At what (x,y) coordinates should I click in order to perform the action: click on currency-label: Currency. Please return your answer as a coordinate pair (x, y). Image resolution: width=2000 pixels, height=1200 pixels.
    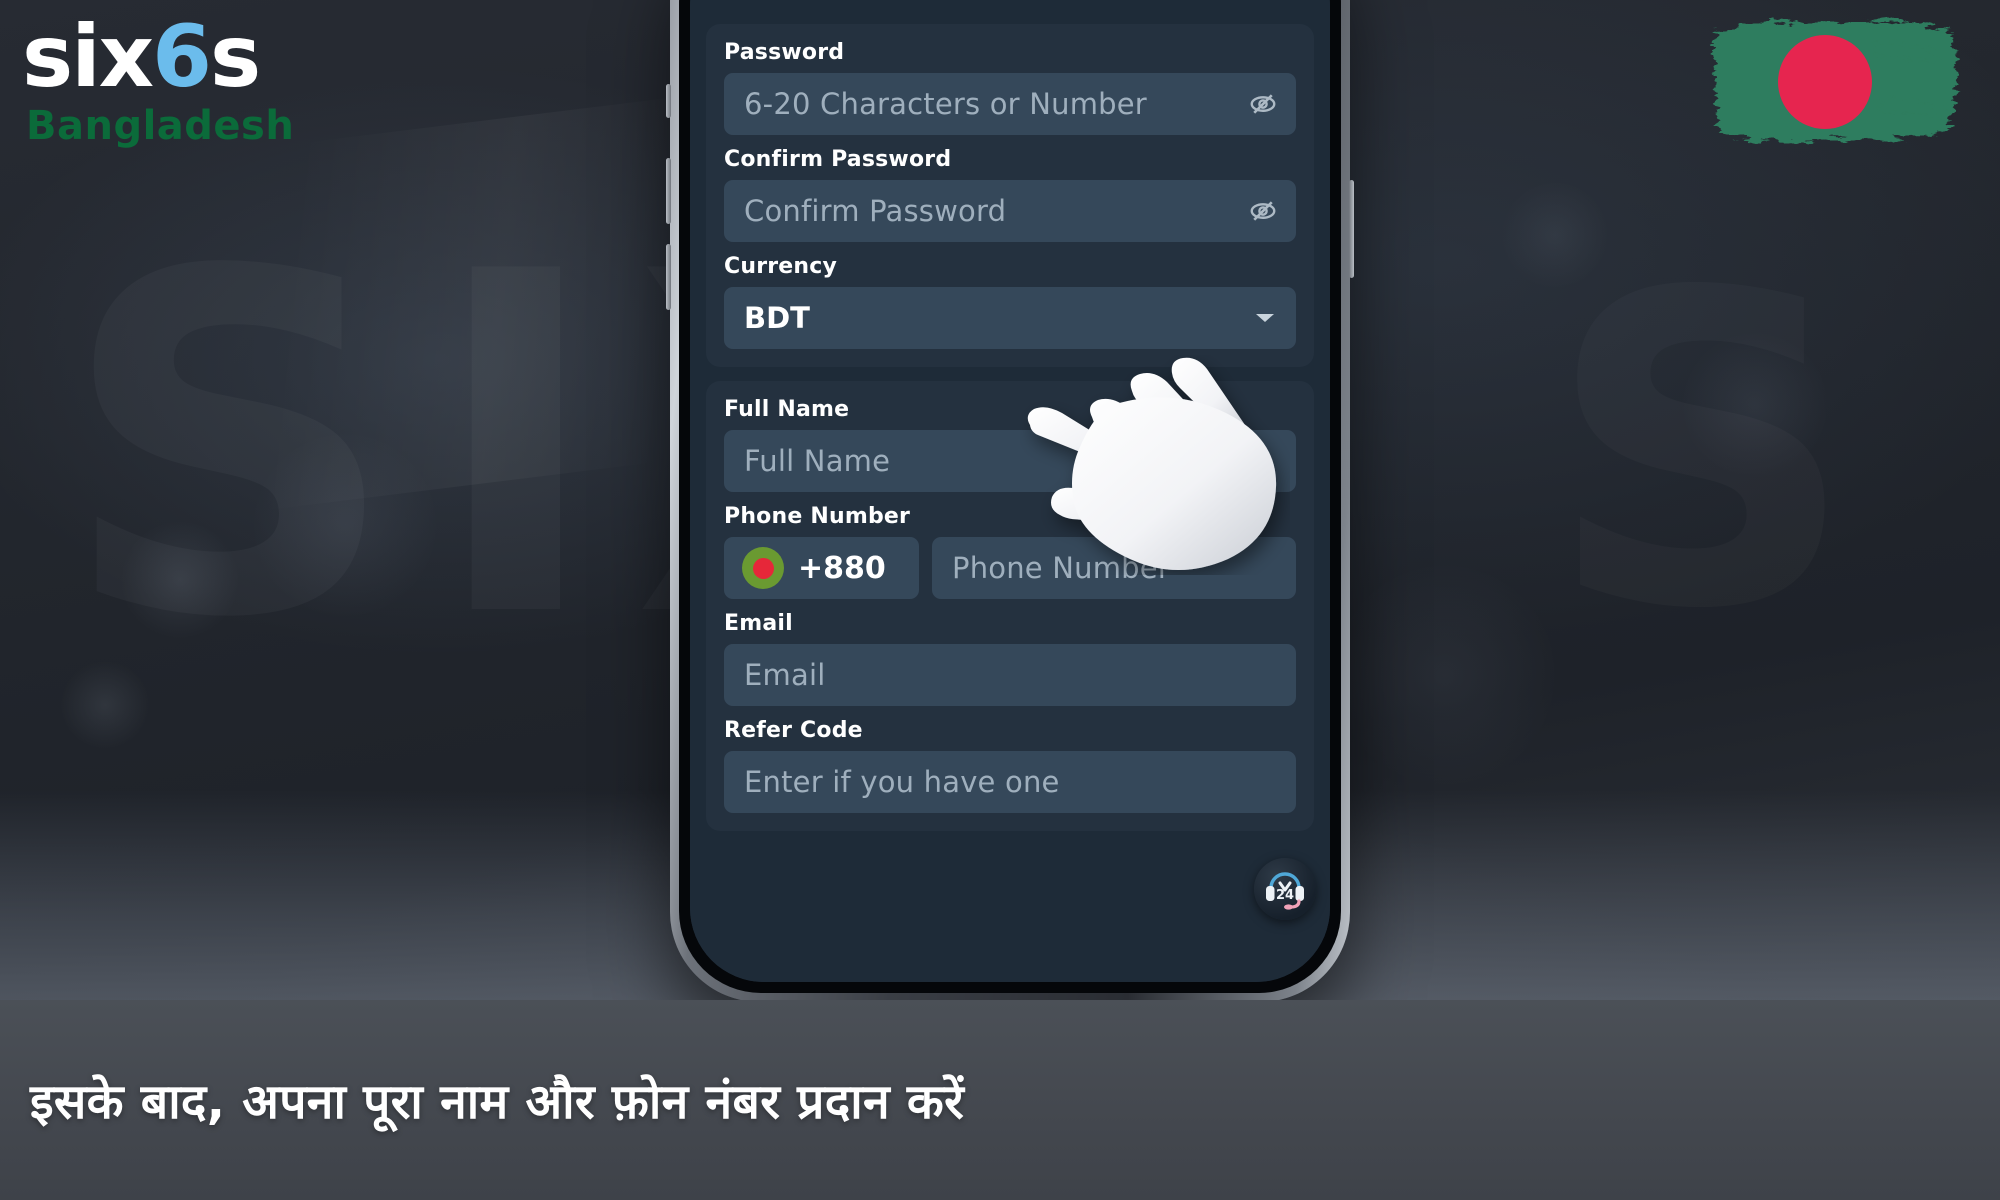
    Looking at the image, I should click on (781, 266).